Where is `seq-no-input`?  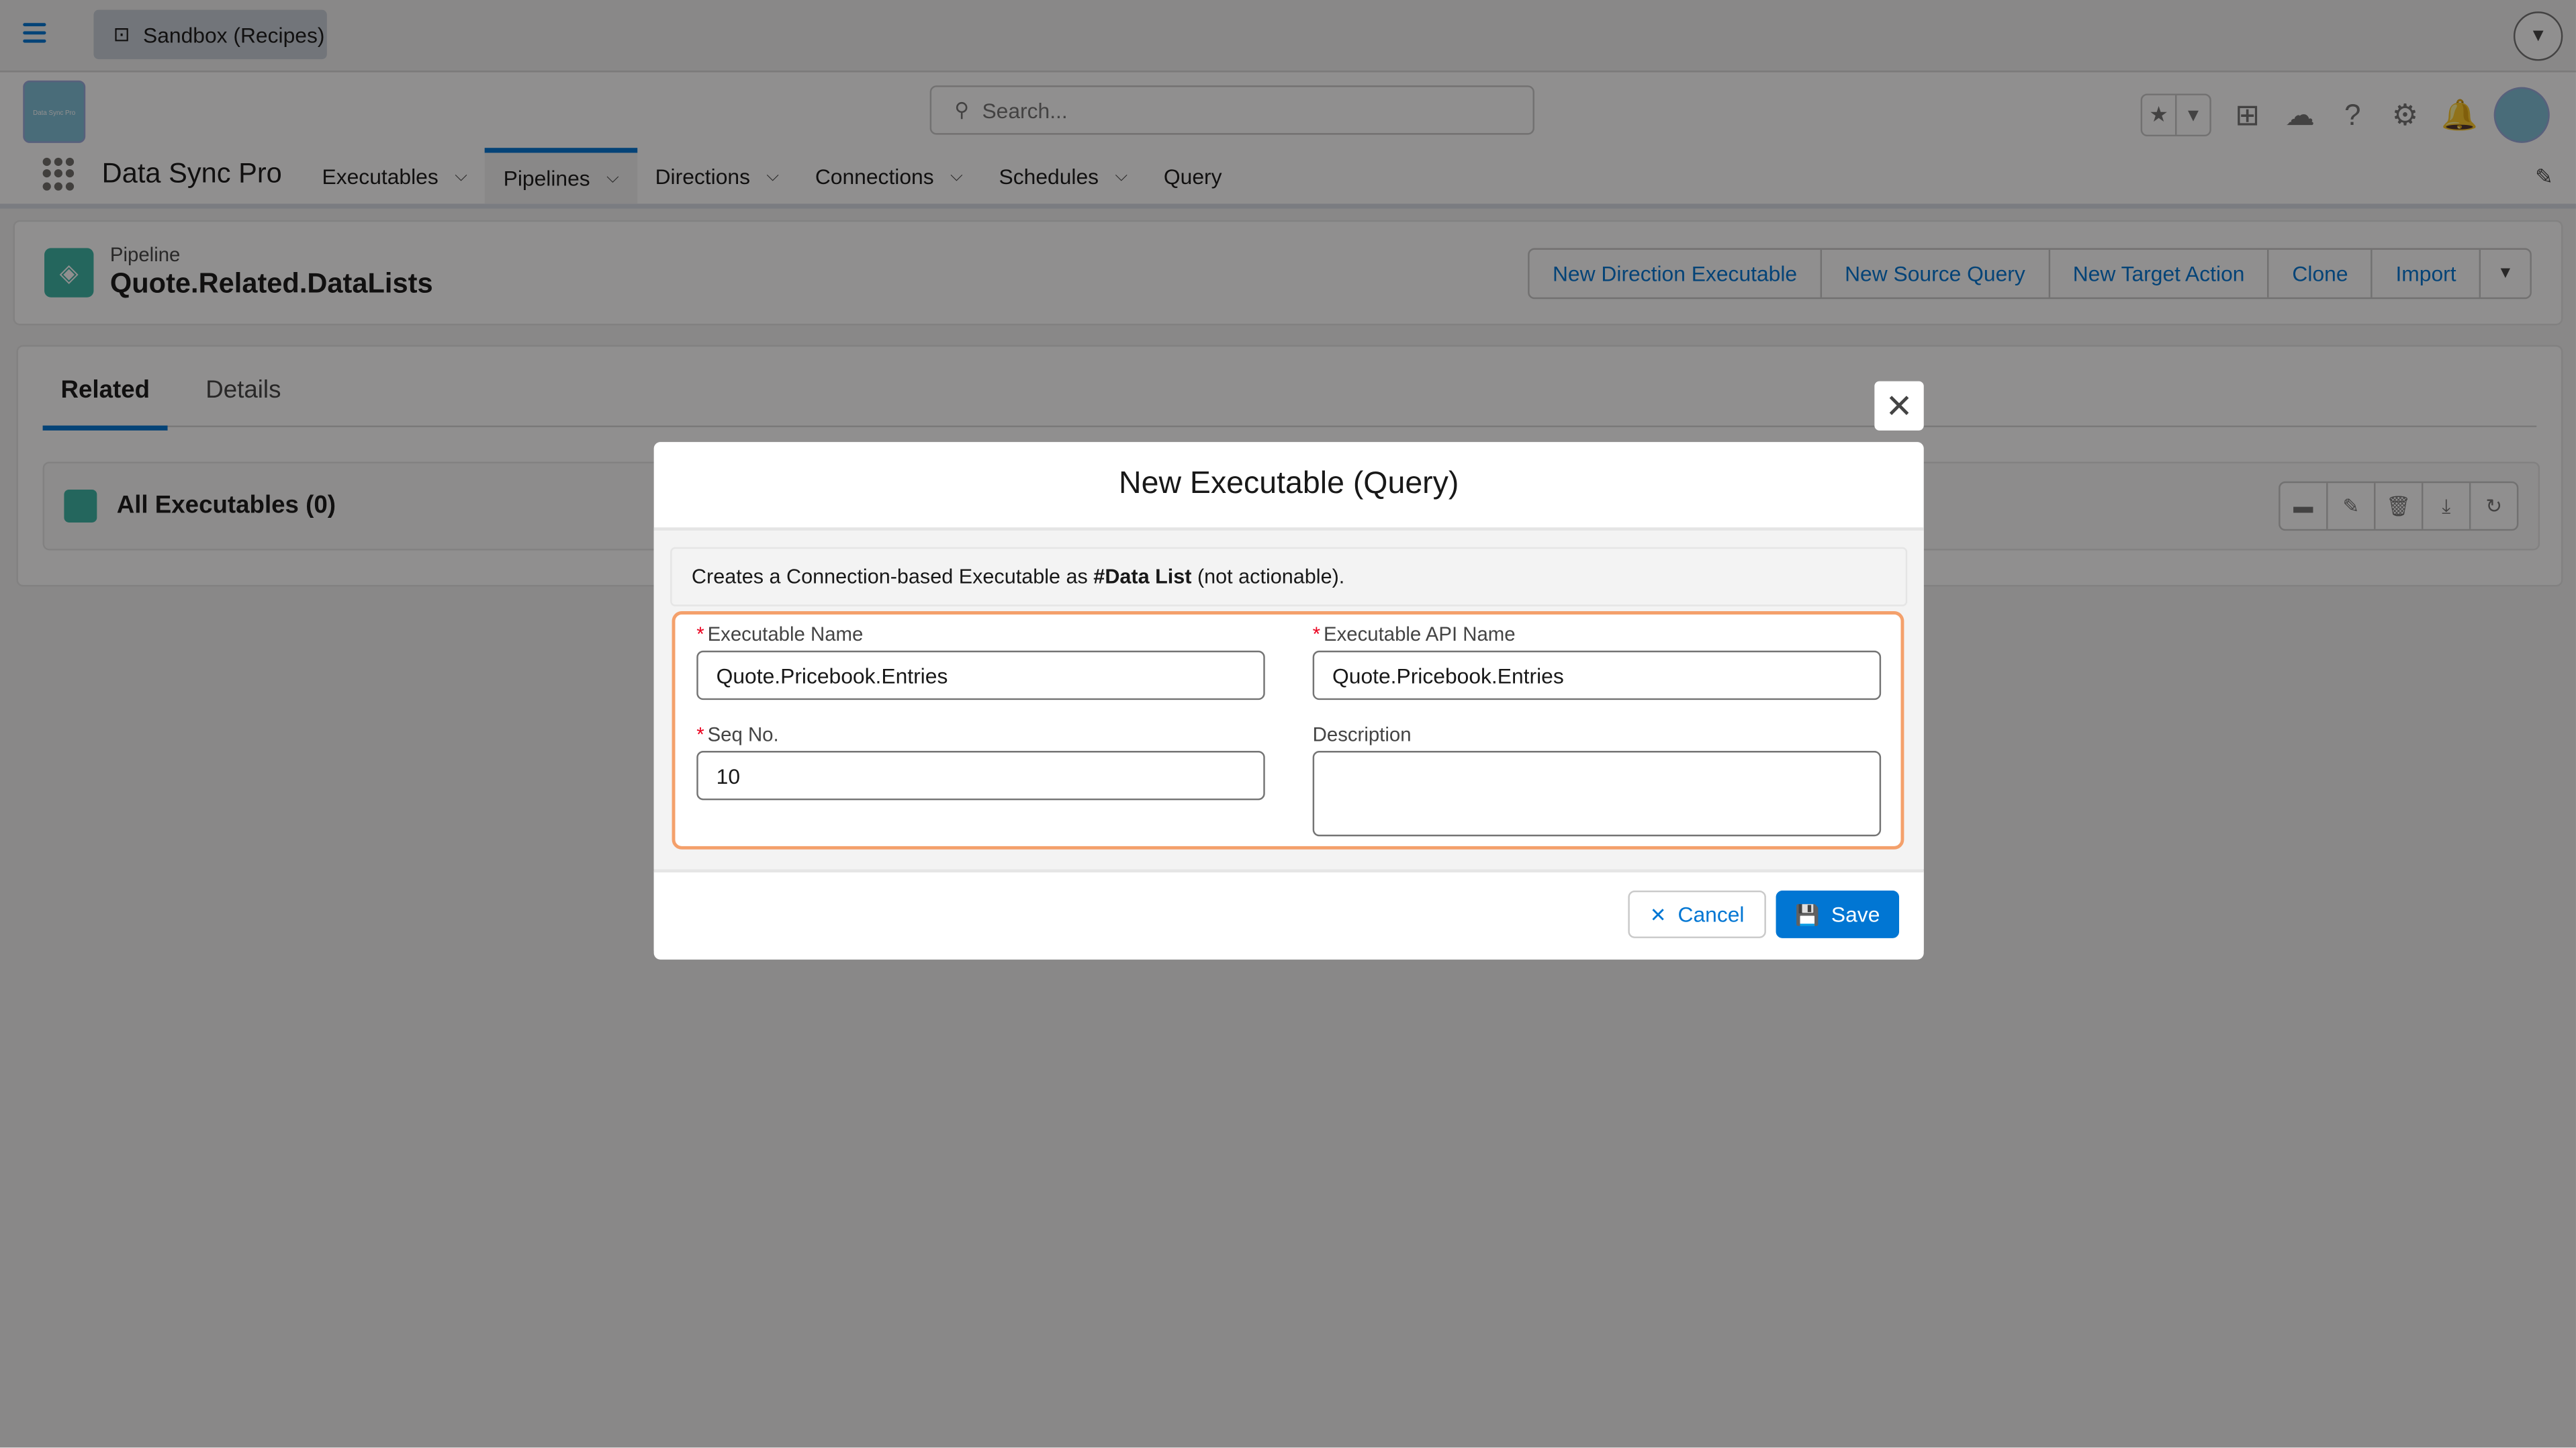
seq-no-input is located at coordinates (980, 776).